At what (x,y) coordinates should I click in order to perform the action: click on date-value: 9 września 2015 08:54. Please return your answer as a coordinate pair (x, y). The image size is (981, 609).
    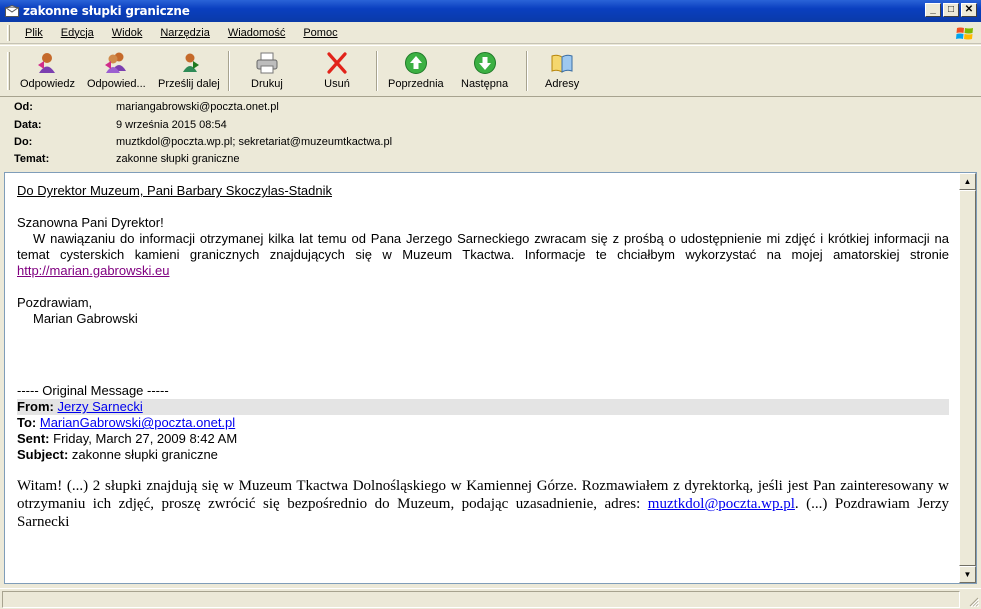
    Looking at the image, I should click on (171, 125).